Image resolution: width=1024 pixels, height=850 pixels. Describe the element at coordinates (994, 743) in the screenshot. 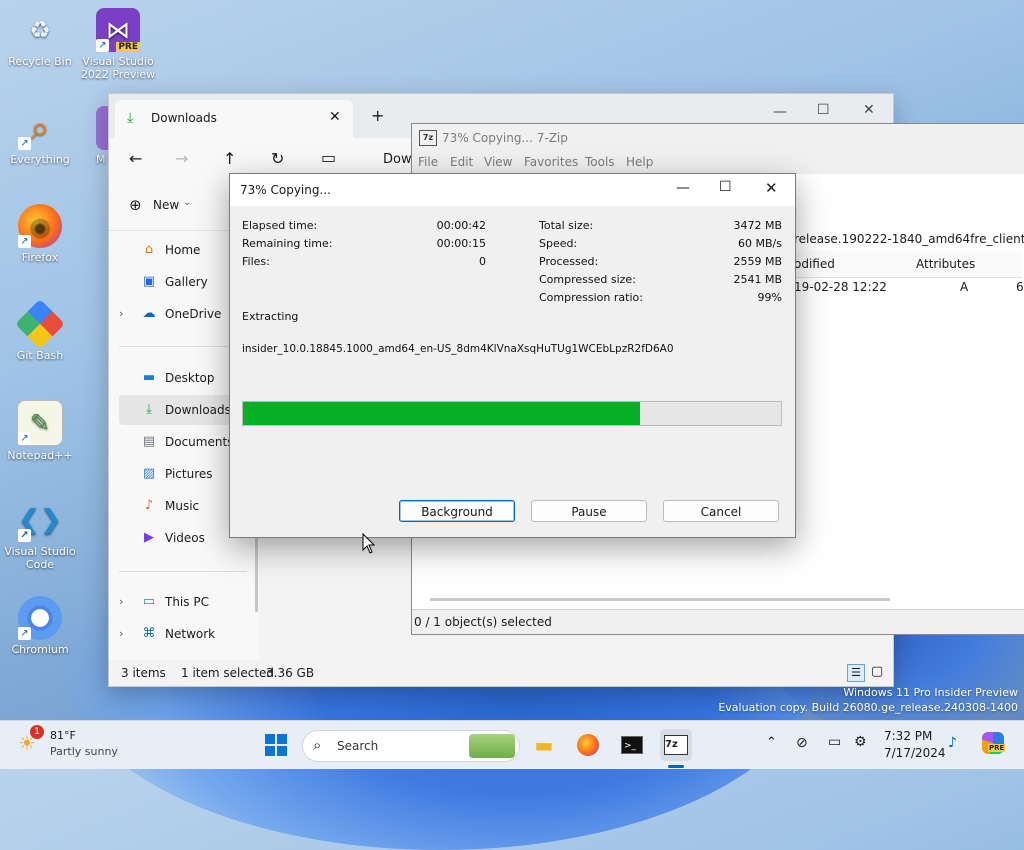

I see `copilot-preview-icon: PRE` at that location.